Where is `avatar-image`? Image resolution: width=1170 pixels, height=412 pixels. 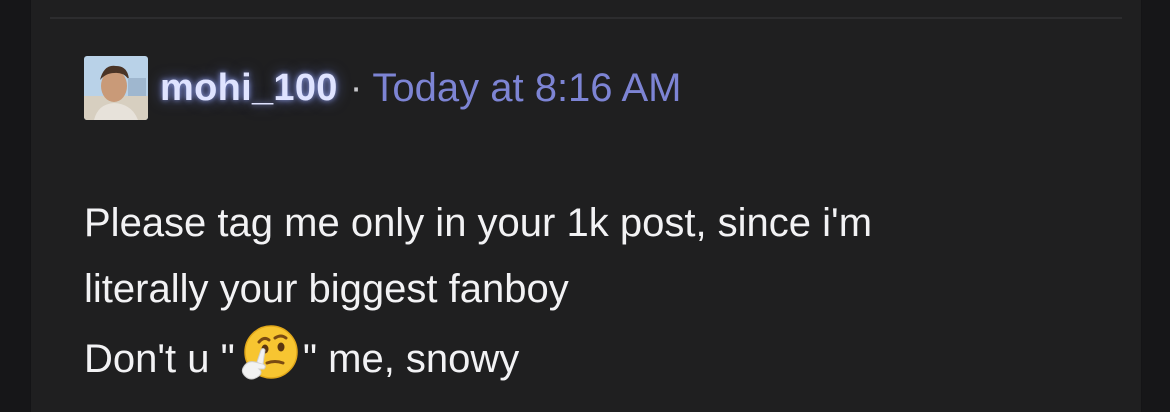
avatar-image is located at coordinates (116, 88).